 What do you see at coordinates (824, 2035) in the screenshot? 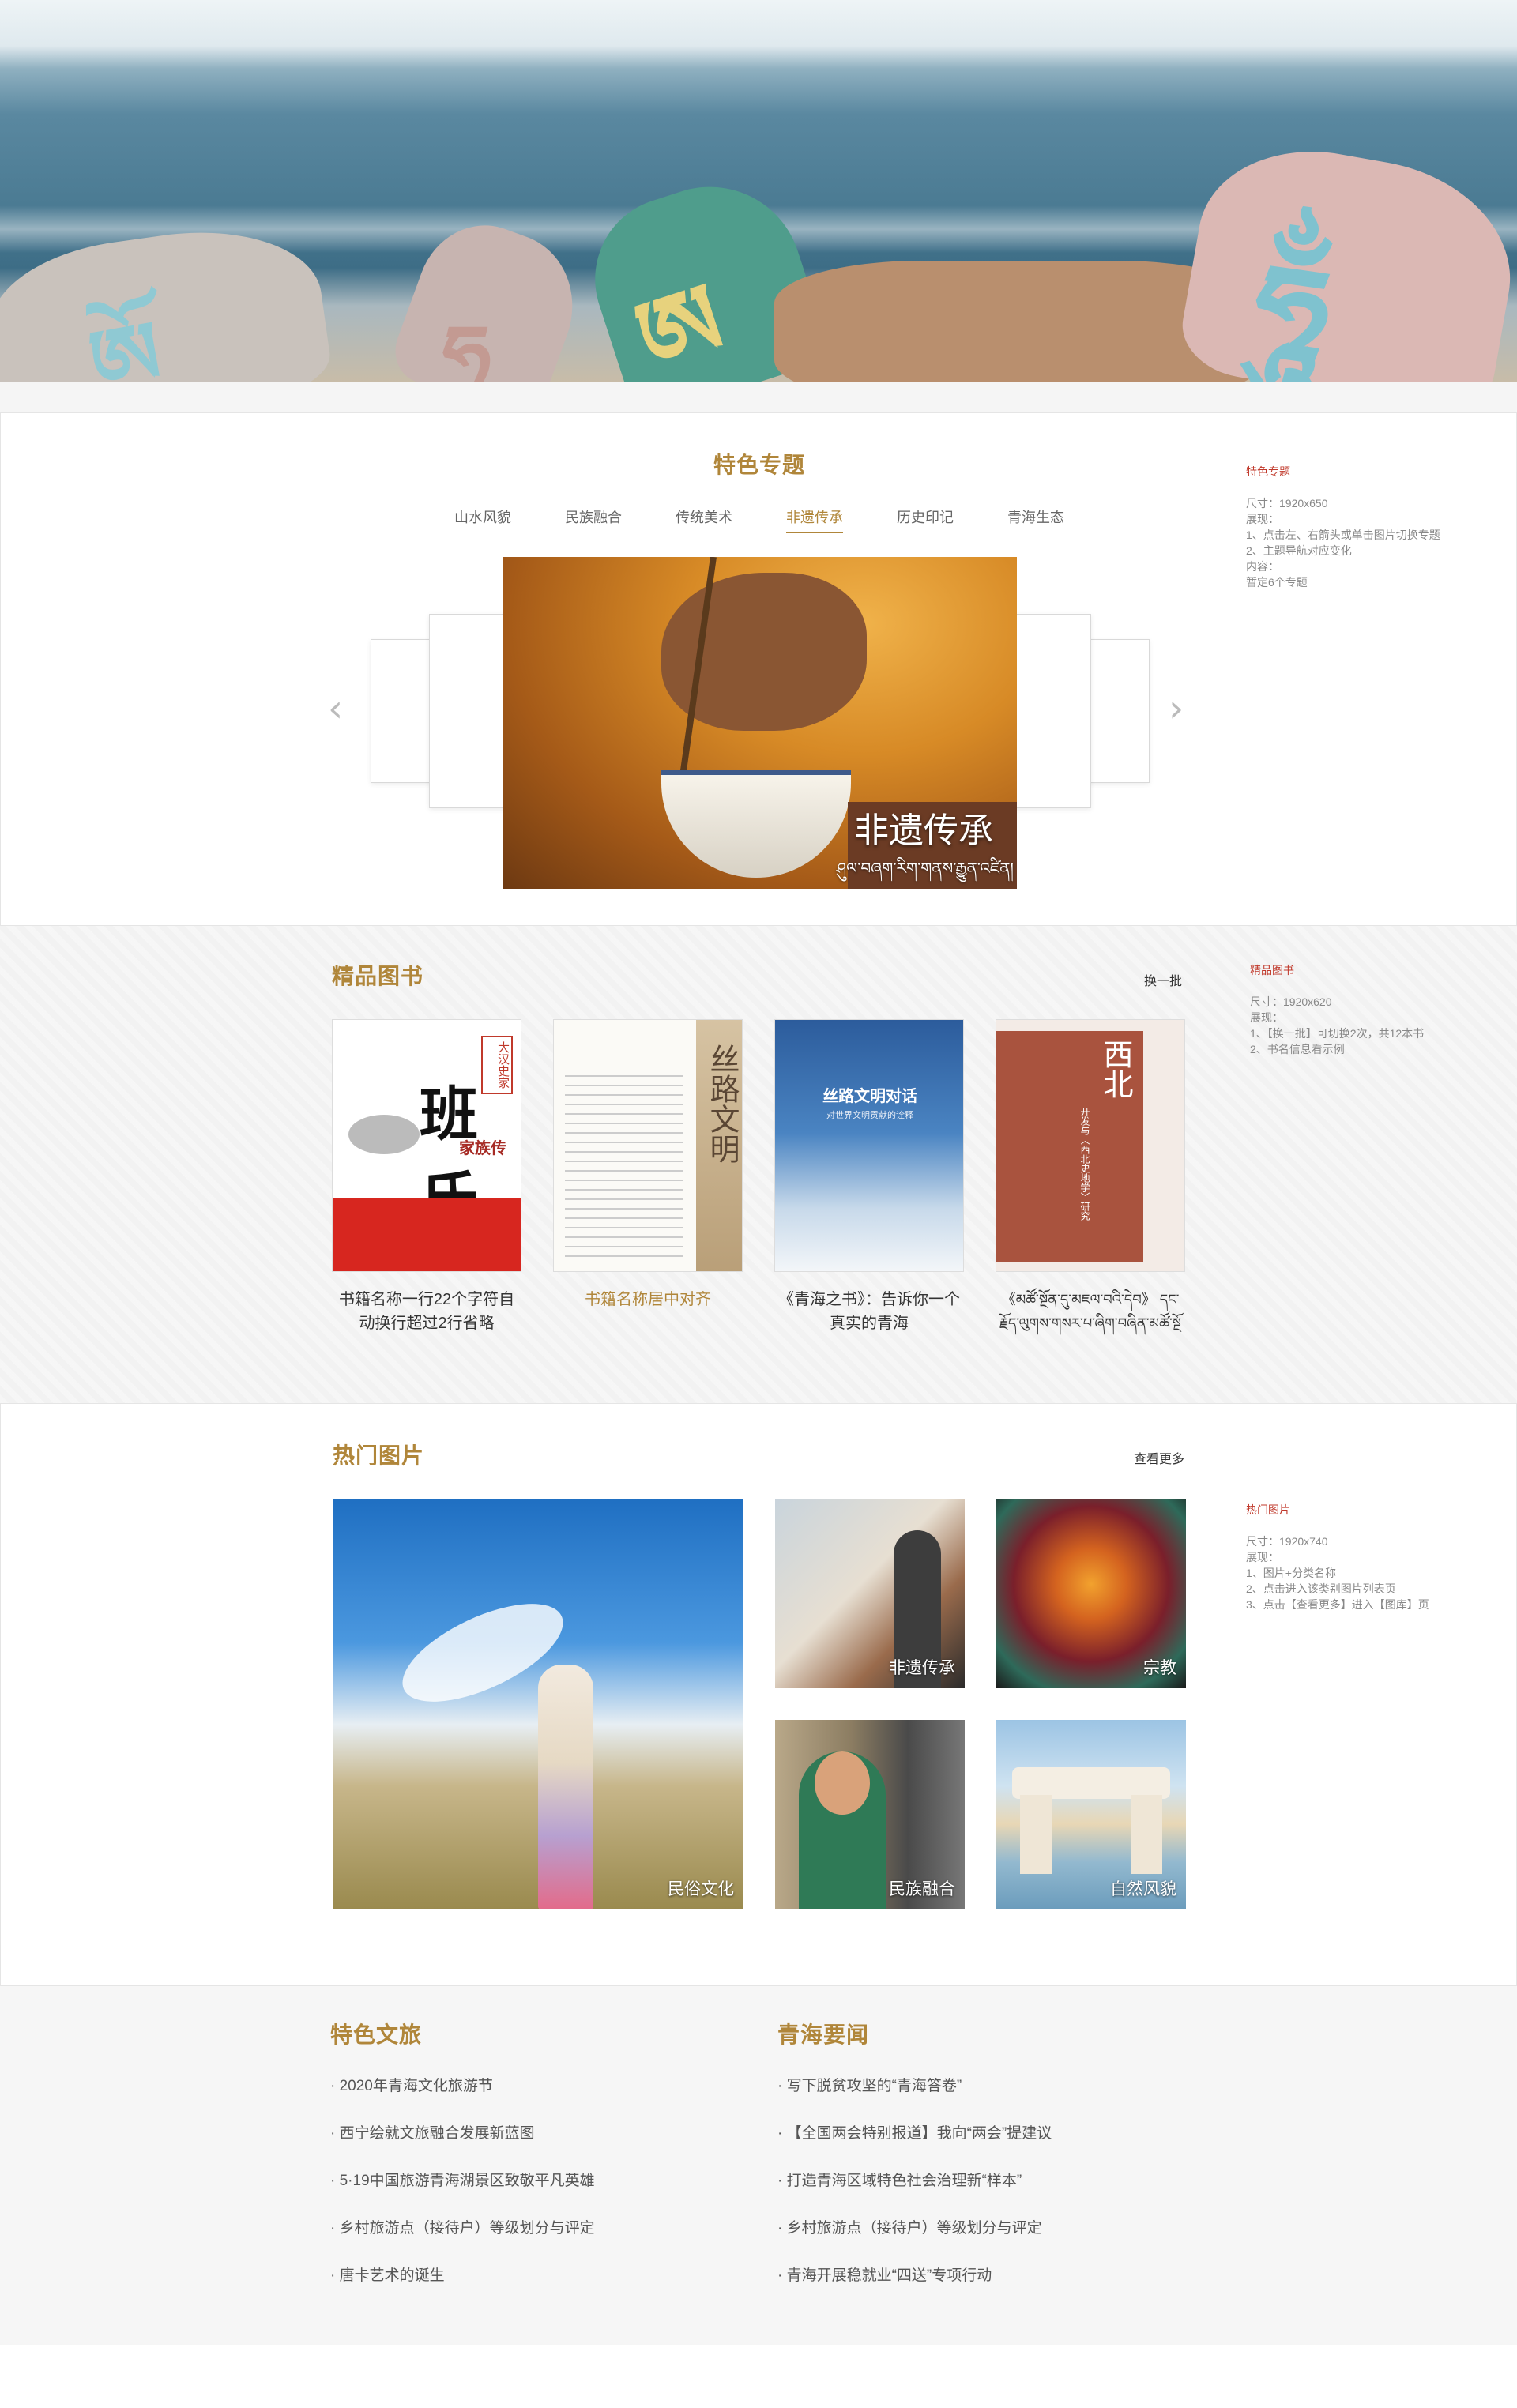
I see `news-right-title: 青海要闻` at bounding box center [824, 2035].